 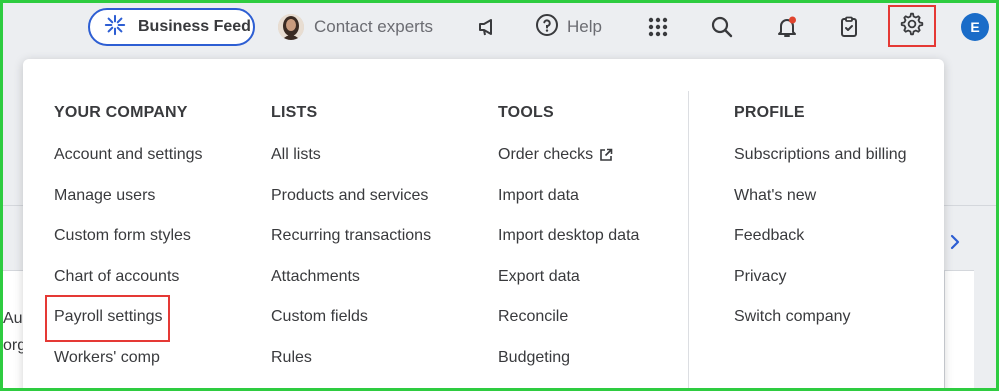 I want to click on gear-icon, so click(x=912, y=26).